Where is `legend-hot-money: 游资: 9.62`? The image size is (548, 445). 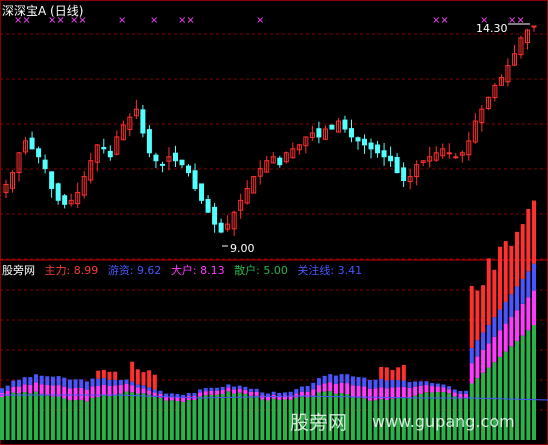
legend-hot-money: 游资: 9.62 is located at coordinates (136, 270).